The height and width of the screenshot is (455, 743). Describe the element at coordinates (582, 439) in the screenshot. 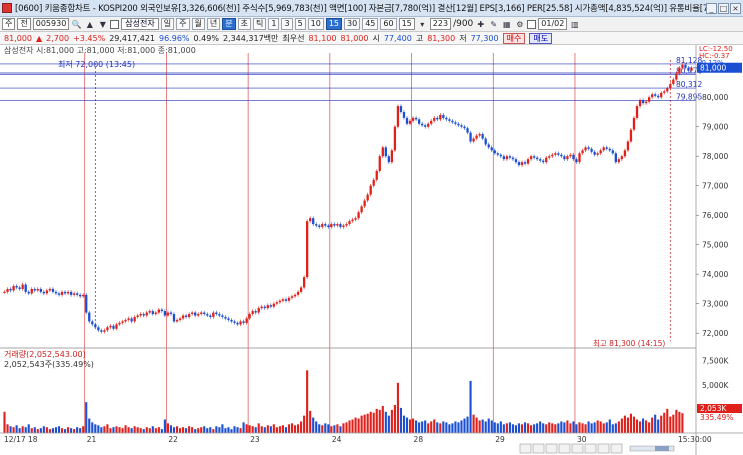

I see `x-tick-label: 30` at that location.